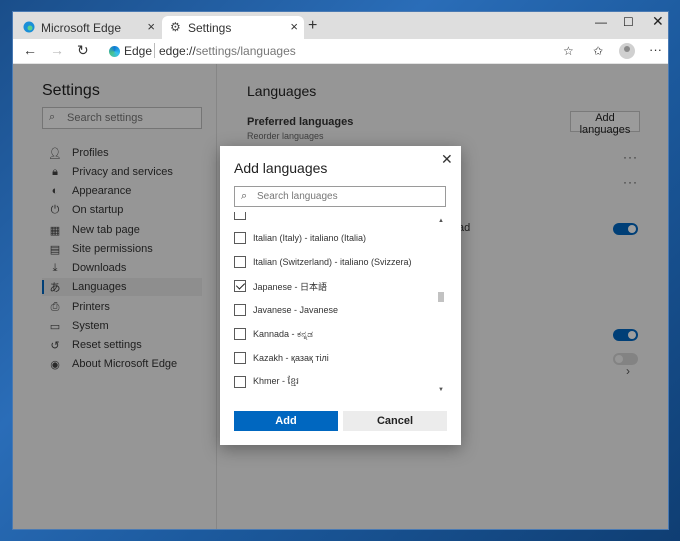  What do you see at coordinates (81, 27) in the screenshot?
I see `tab-label: Microsoft Edge` at bounding box center [81, 27].